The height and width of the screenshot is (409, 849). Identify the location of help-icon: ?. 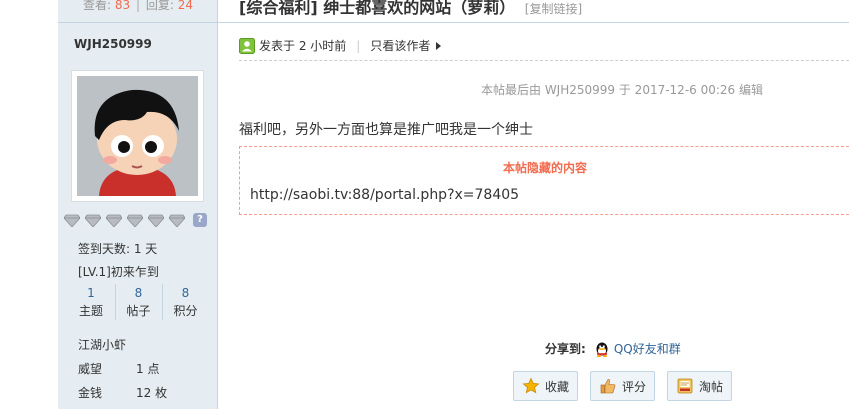
(200, 220).